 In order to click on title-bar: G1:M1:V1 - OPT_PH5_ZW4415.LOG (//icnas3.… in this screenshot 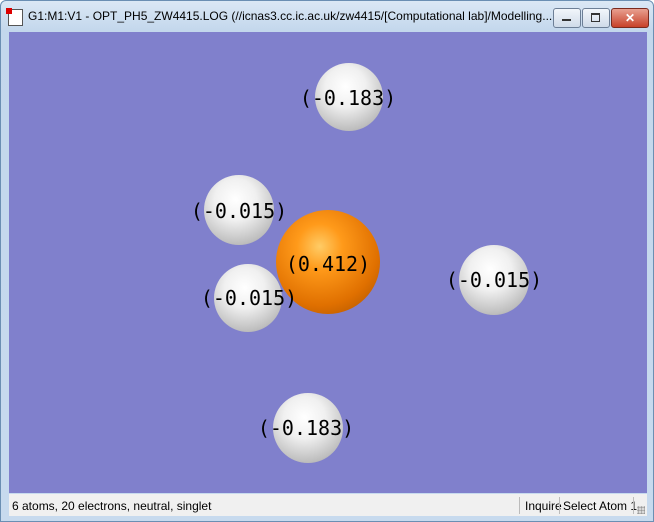, I will do `click(327, 16)`.